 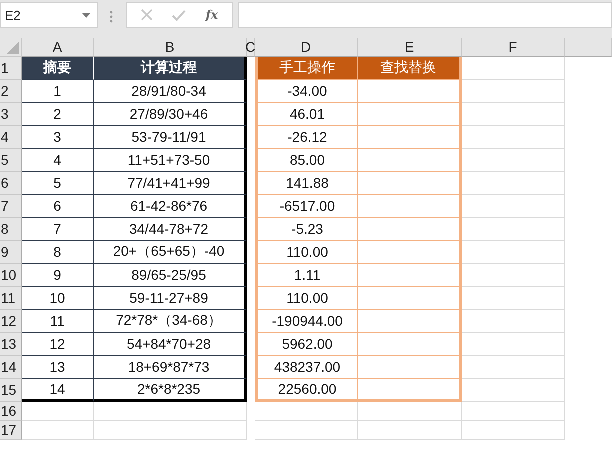 I want to click on header-cell: 摘要, so click(x=58, y=68).